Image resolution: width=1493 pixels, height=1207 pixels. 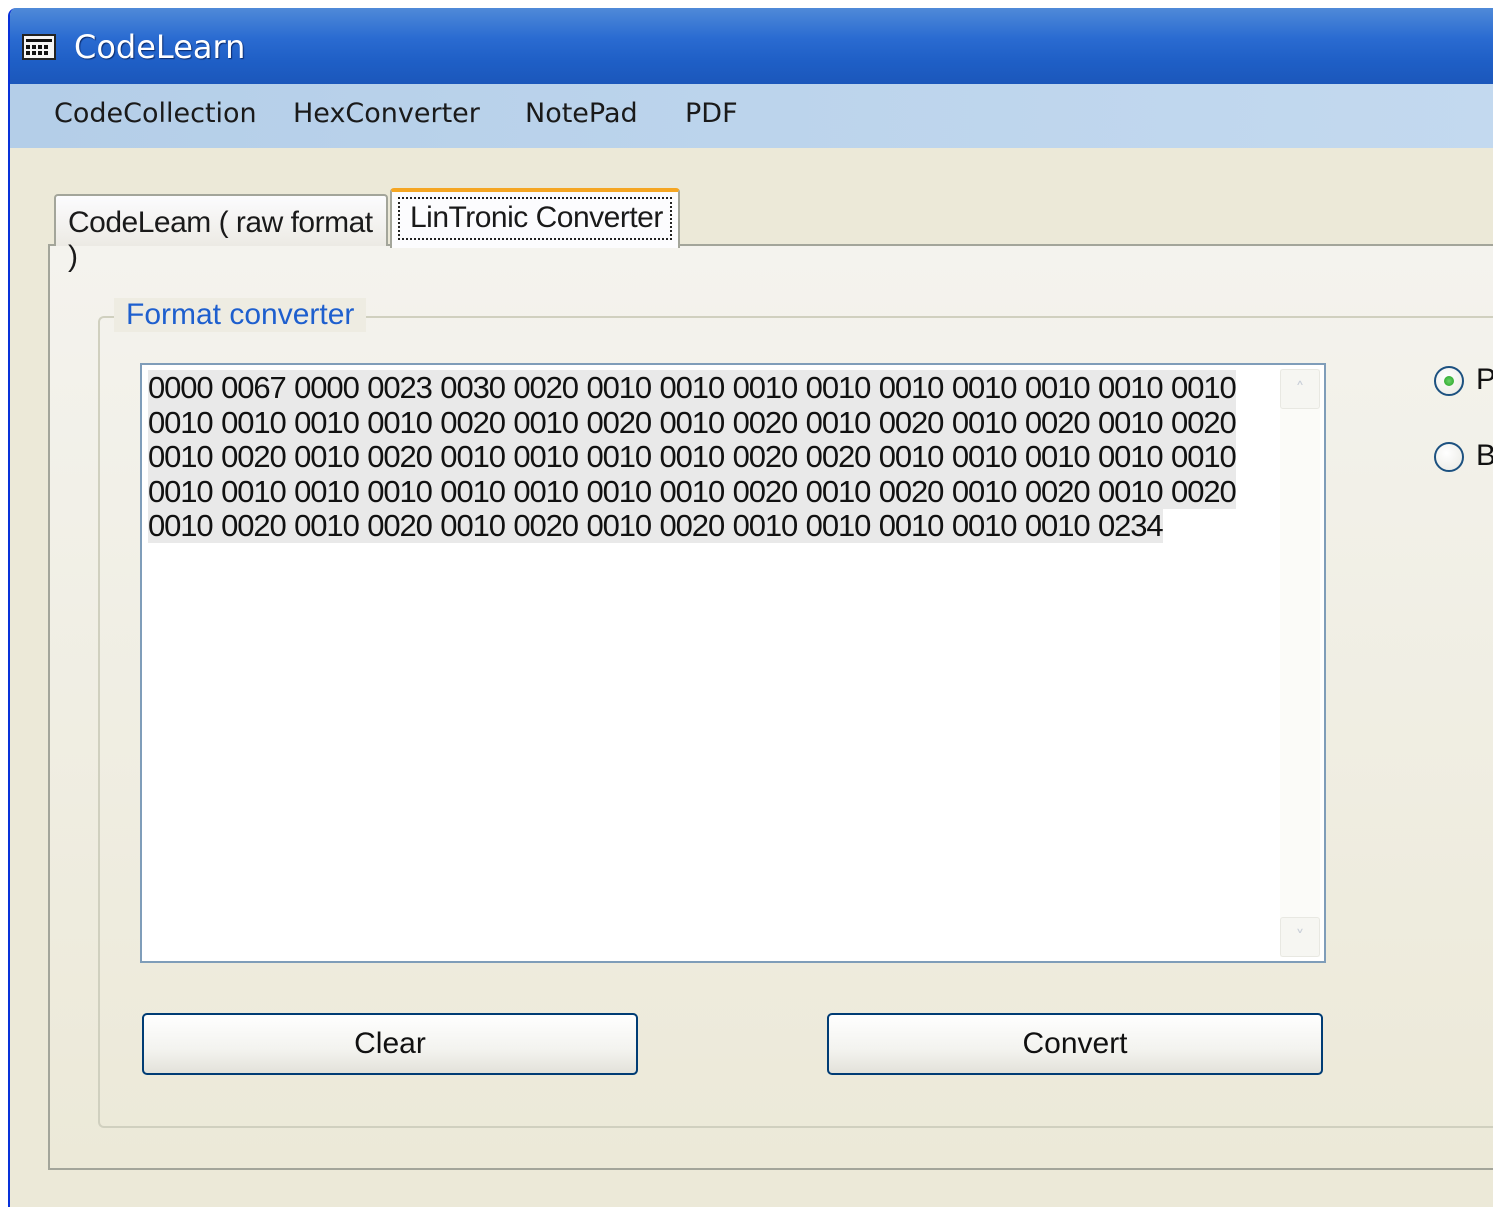 What do you see at coordinates (1300, 663) in the screenshot?
I see `vertical-scrollbar: ˄ ˅` at bounding box center [1300, 663].